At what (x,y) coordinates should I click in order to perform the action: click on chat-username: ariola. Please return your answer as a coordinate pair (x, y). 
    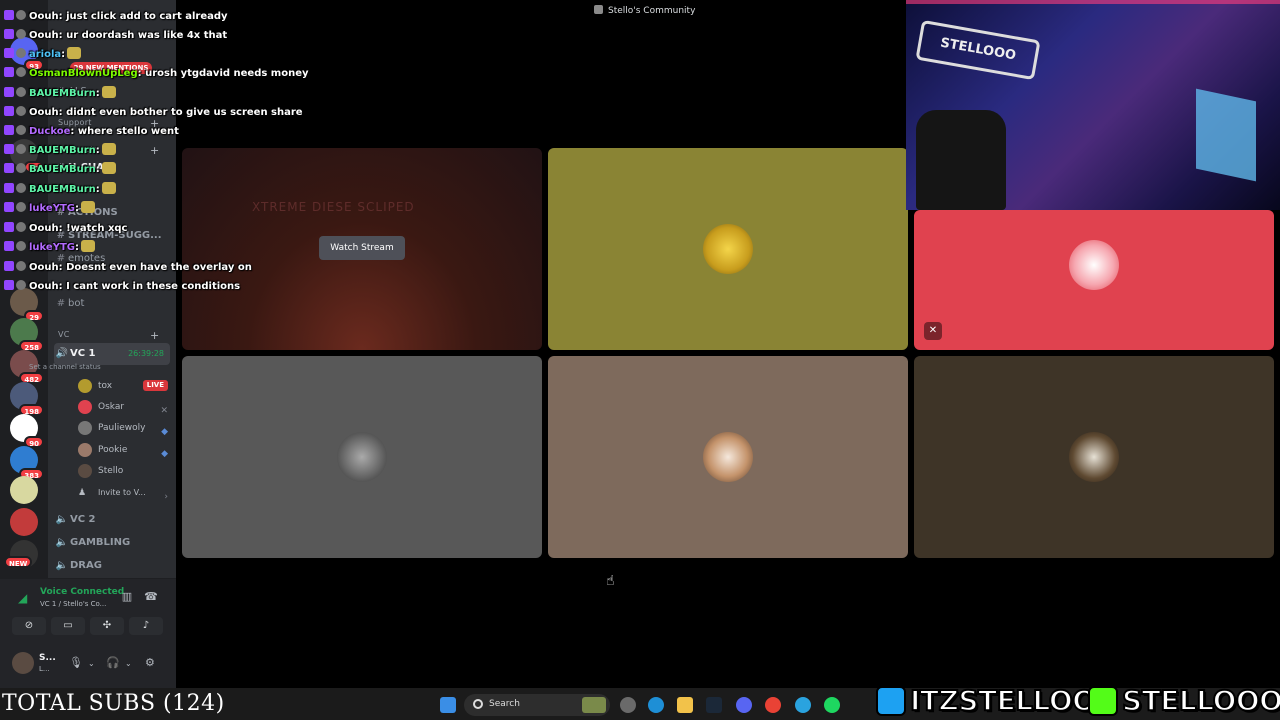
    Looking at the image, I should click on (45, 54).